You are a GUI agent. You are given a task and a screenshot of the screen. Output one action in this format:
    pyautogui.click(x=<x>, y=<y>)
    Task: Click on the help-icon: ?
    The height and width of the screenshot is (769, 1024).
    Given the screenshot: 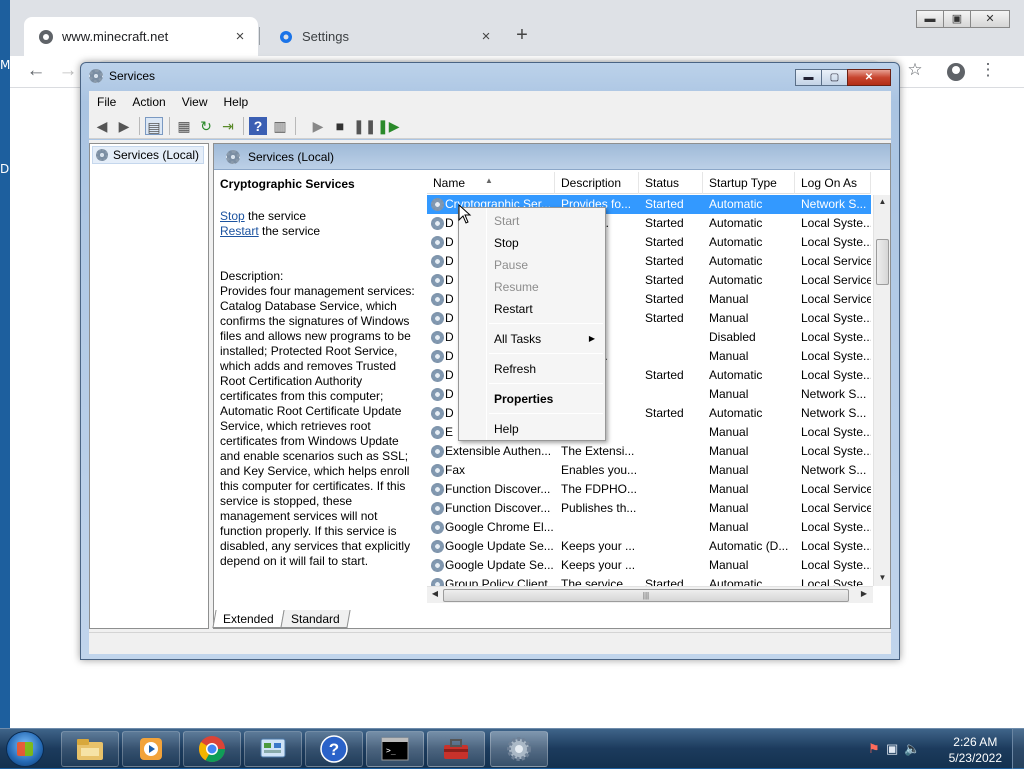 What is the action you would take?
    pyautogui.click(x=334, y=749)
    